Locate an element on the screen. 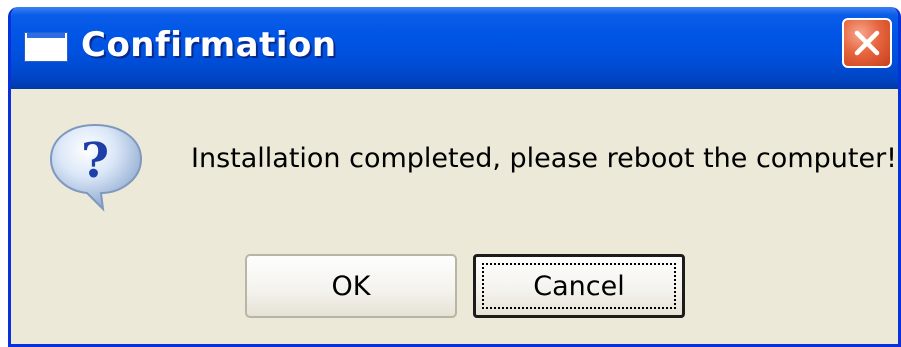 Image resolution: width=901 pixels, height=347 pixels. close-button is located at coordinates (867, 43).